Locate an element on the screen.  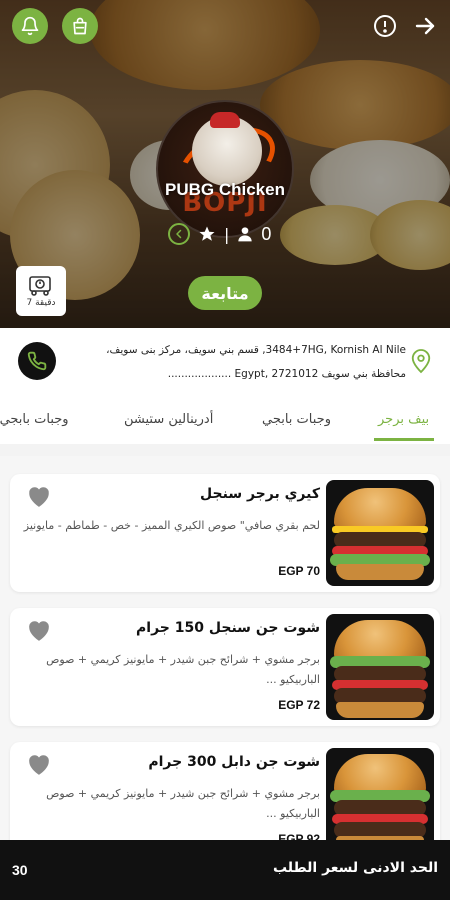
tab-beef-burger: بيف برجر is located at coordinates (403, 419).